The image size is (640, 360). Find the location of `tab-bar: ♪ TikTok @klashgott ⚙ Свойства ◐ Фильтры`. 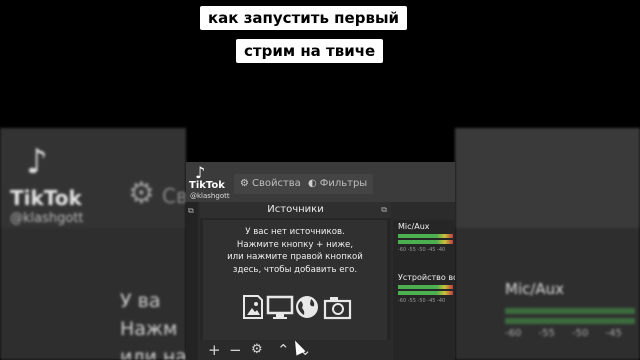

tab-bar: ♪ TikTok @klashgott ⚙ Свойства ◐ Фильтры is located at coordinates (320, 182).